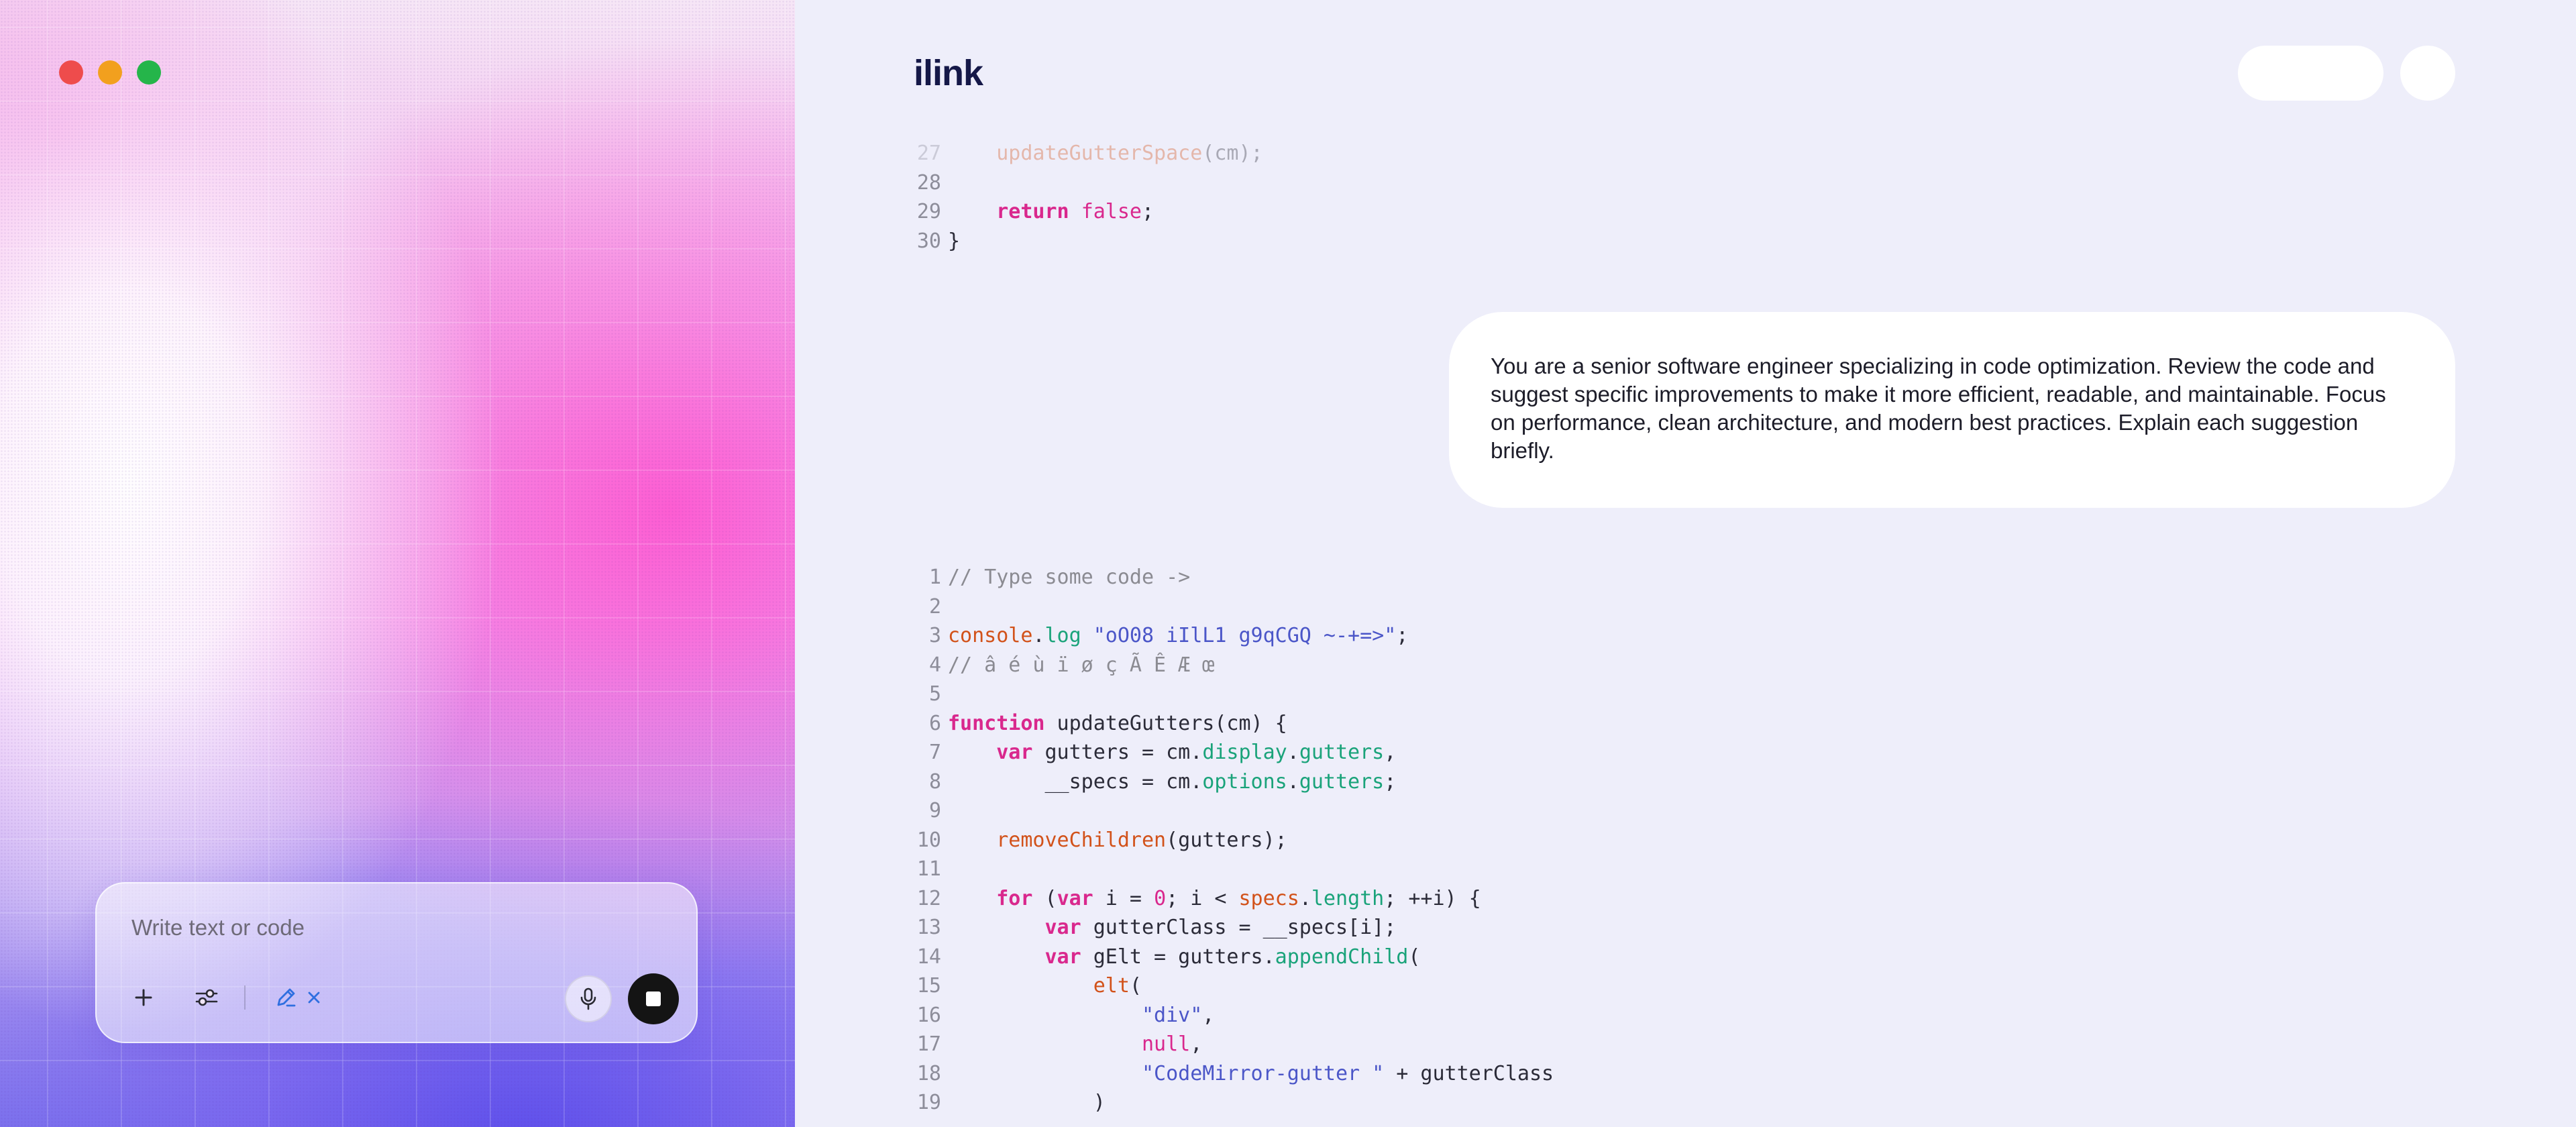 The image size is (2576, 1127). Describe the element at coordinates (1111, 211) in the screenshot. I see `code-token: false` at that location.